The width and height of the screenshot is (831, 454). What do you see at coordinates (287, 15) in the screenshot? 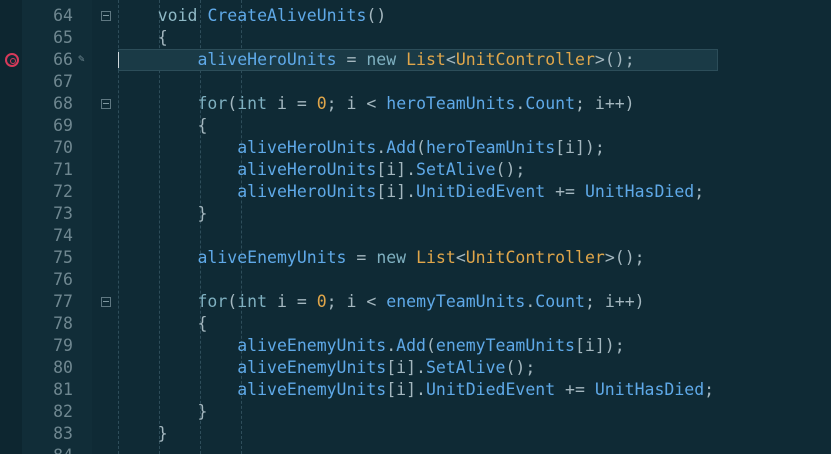
I see `code-token: CreateAliveUnits` at bounding box center [287, 15].